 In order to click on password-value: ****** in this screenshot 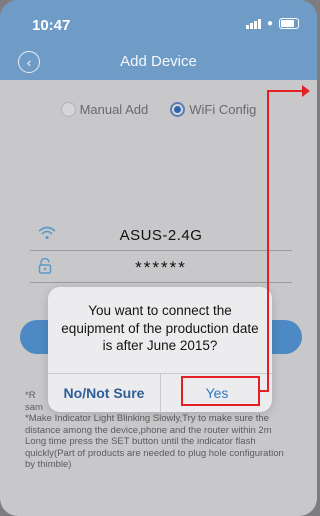, I will do `click(161, 267)`.